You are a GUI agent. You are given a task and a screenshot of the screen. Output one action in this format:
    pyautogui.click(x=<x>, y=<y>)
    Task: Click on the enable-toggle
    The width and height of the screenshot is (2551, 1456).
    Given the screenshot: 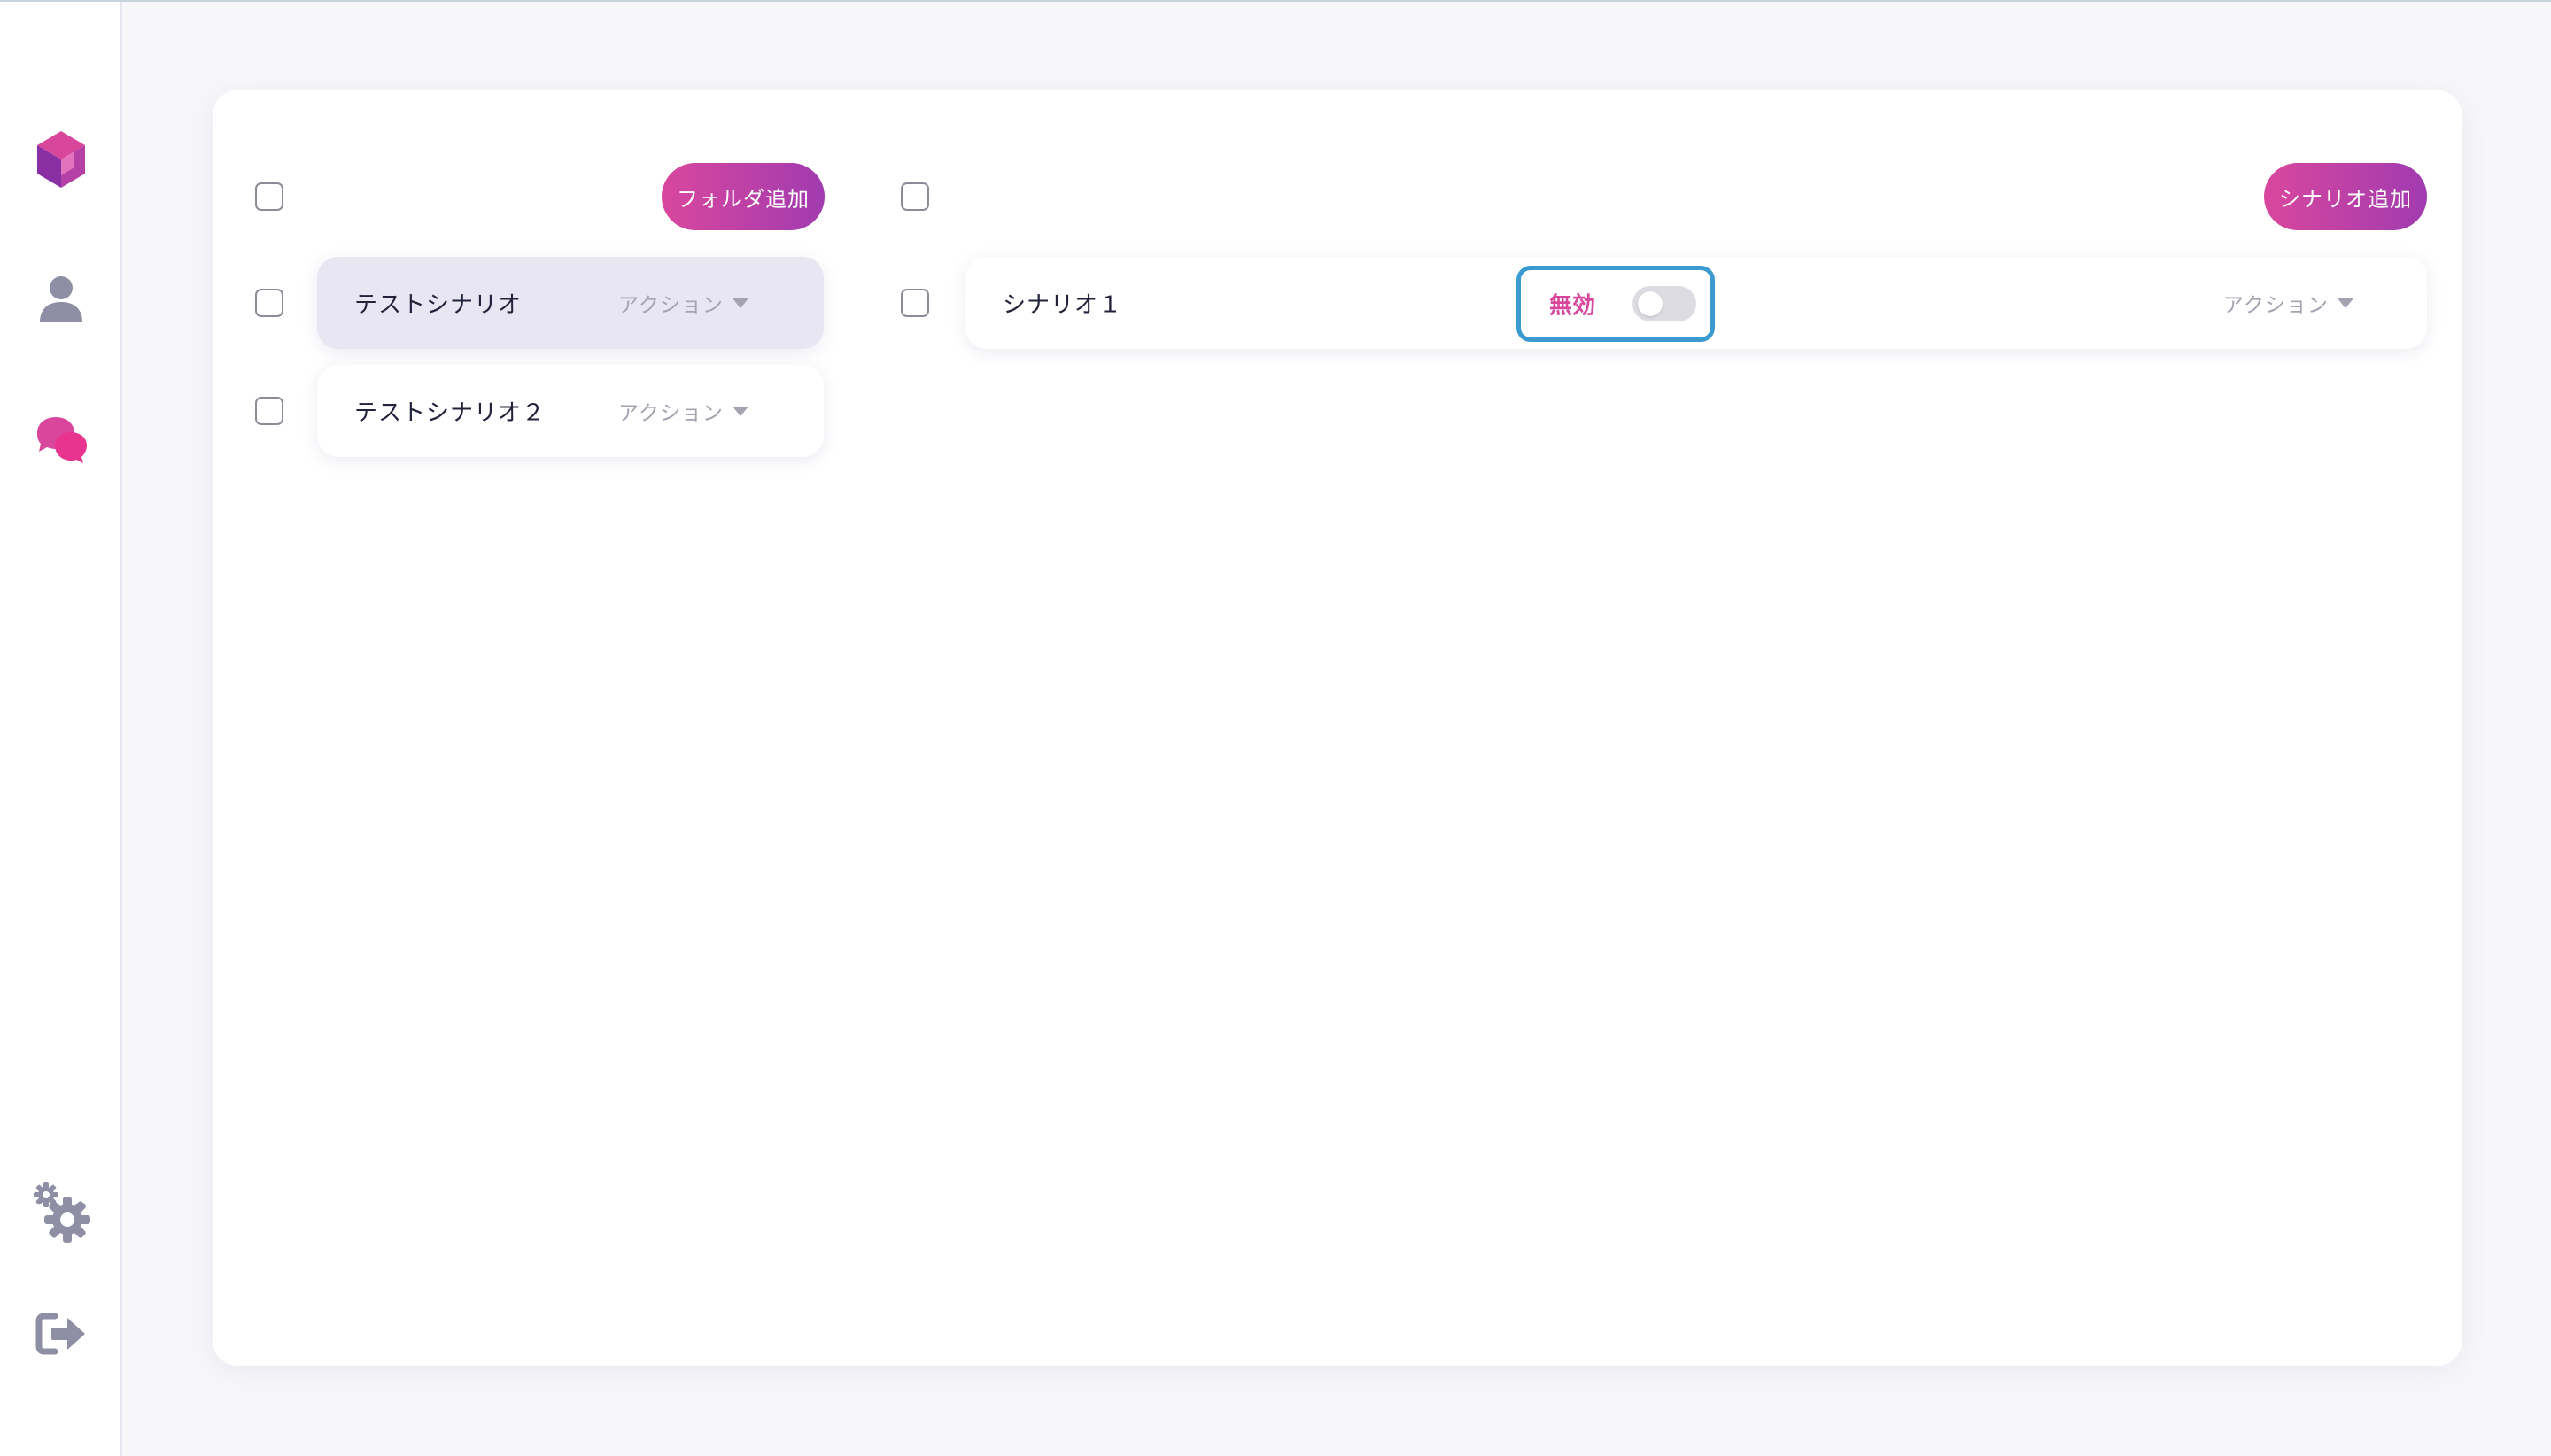 What is the action you would take?
    pyautogui.click(x=1664, y=303)
    